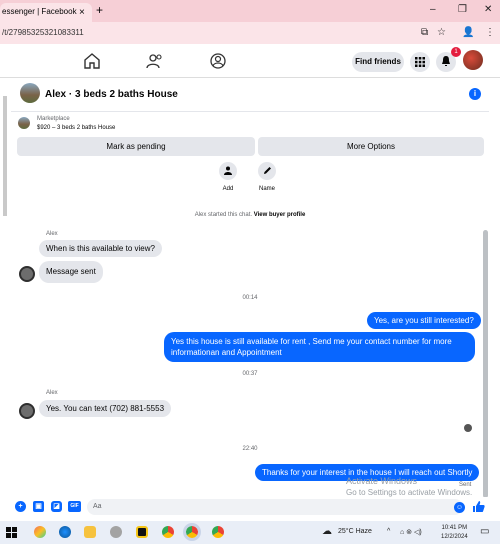  What do you see at coordinates (5, 156) in the screenshot?
I see `page-scrollbar` at bounding box center [5, 156].